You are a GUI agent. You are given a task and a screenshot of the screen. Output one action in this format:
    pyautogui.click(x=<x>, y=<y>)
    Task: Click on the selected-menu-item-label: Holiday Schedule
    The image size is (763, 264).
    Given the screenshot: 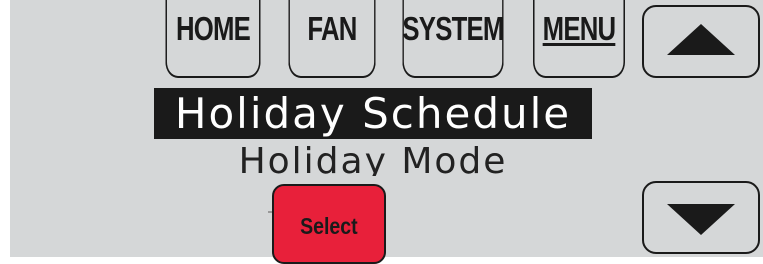 What is the action you would take?
    pyautogui.click(x=373, y=113)
    